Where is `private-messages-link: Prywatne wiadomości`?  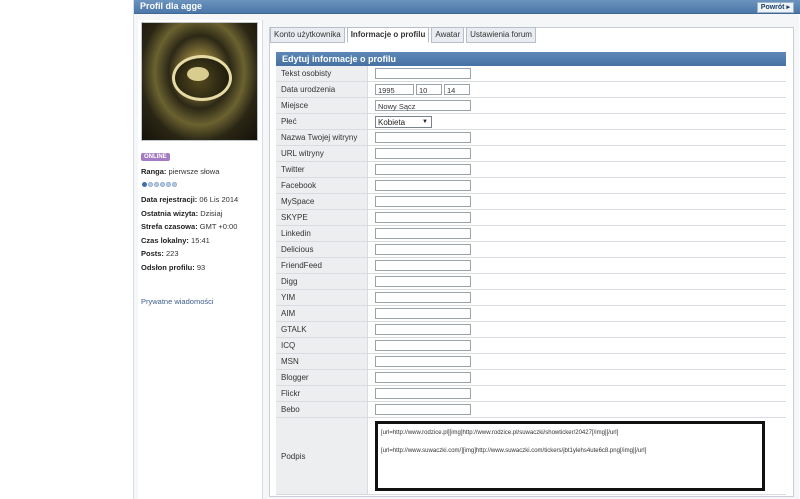 private-messages-link: Prywatne wiadomości is located at coordinates (177, 301).